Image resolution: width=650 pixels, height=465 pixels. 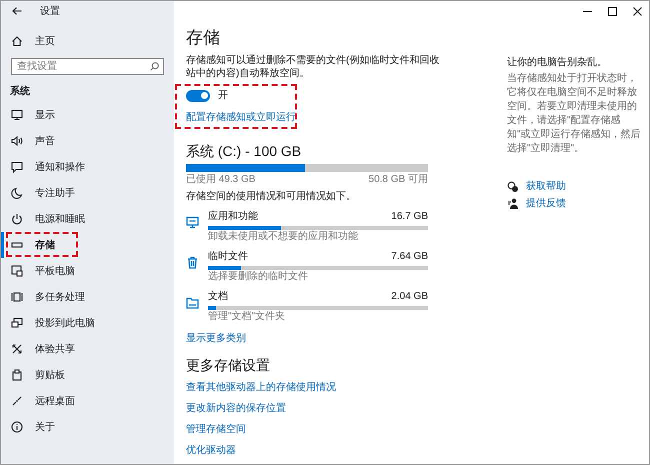 What do you see at coordinates (17, 323) in the screenshot?
I see `projector-icon` at bounding box center [17, 323].